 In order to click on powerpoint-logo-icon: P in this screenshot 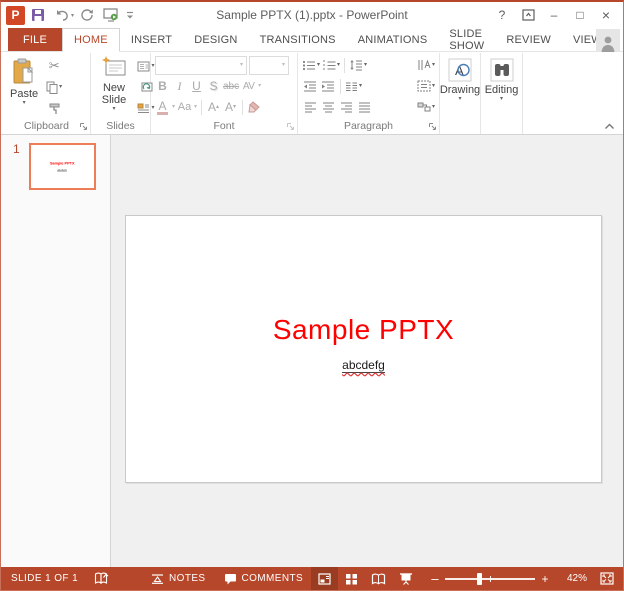, I will do `click(15, 15)`.